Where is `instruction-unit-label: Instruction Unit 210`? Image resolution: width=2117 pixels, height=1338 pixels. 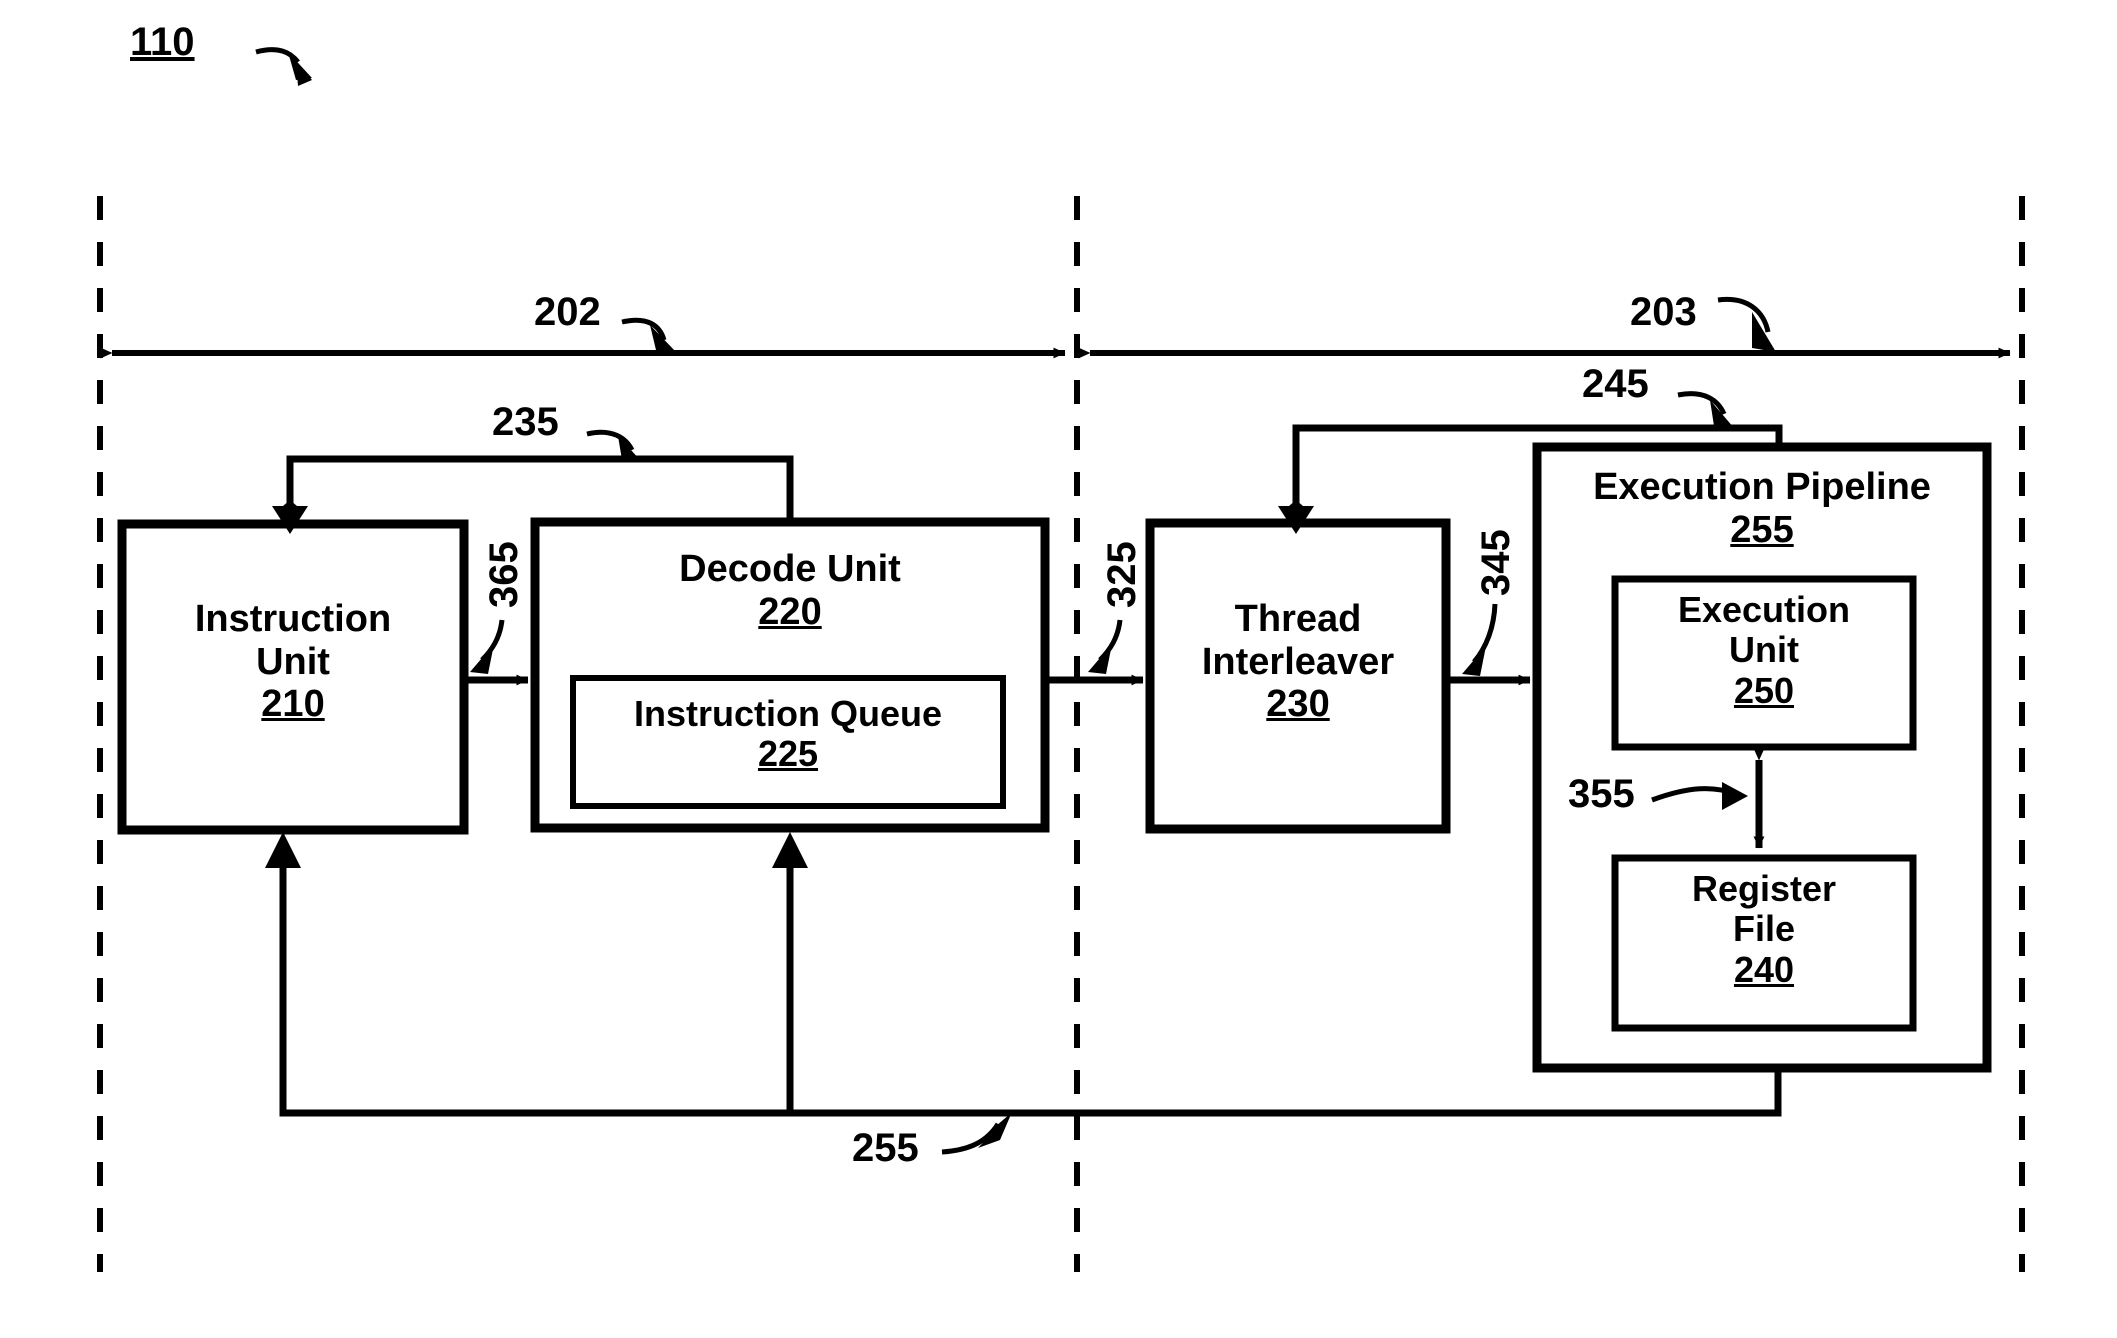
instruction-unit-label: Instruction Unit 210 is located at coordinates (293, 662).